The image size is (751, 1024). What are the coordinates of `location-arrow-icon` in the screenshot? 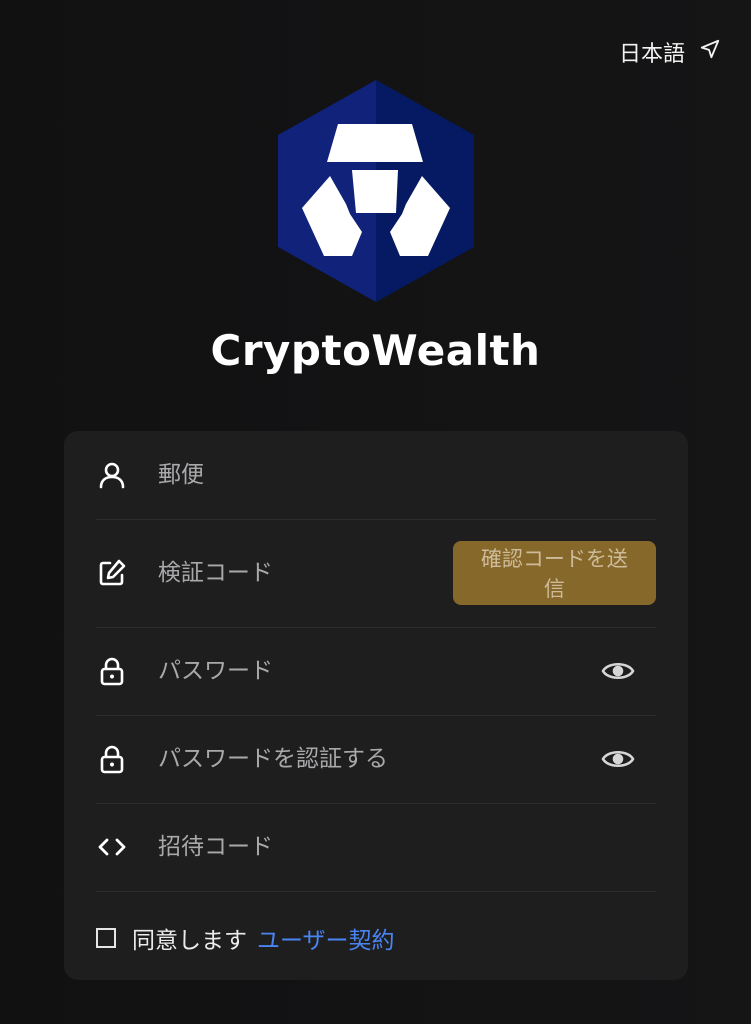 It's located at (710, 52).